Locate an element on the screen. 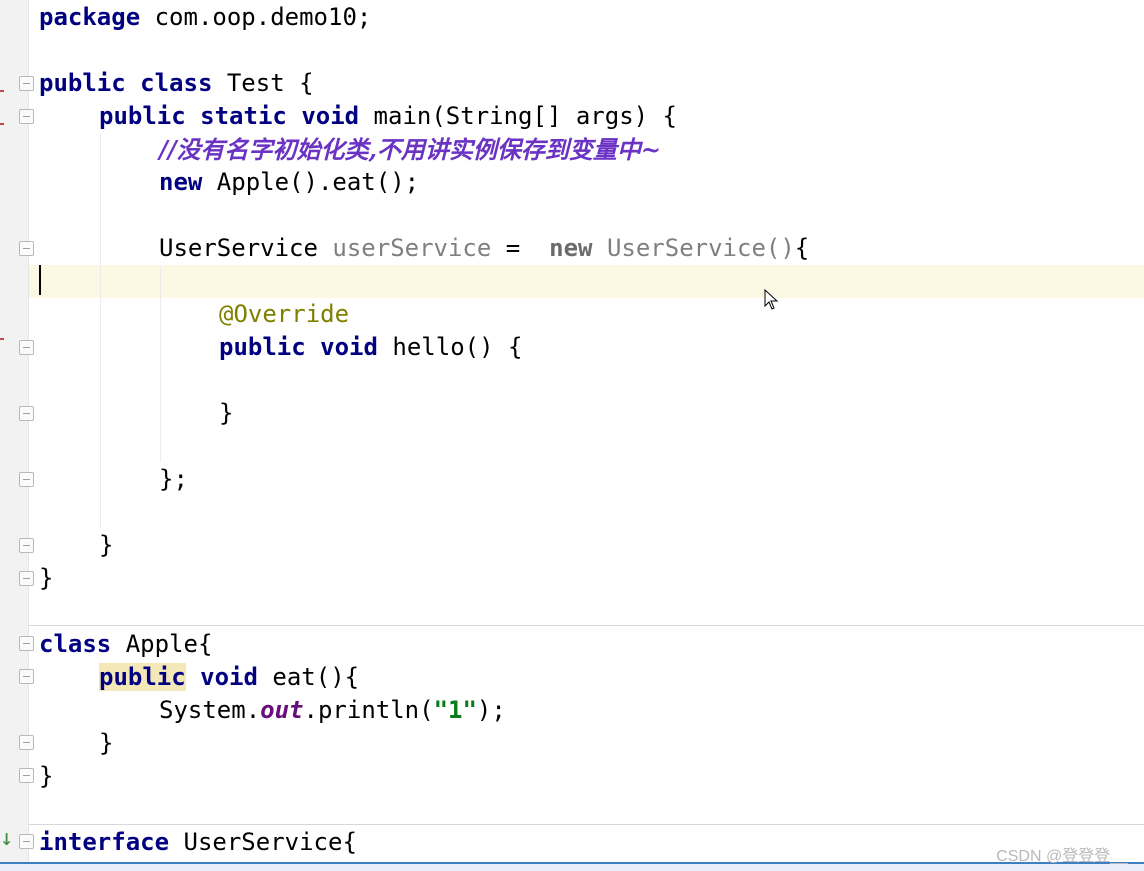  code-line: package com.oop.demo10; is located at coordinates (586, 17).